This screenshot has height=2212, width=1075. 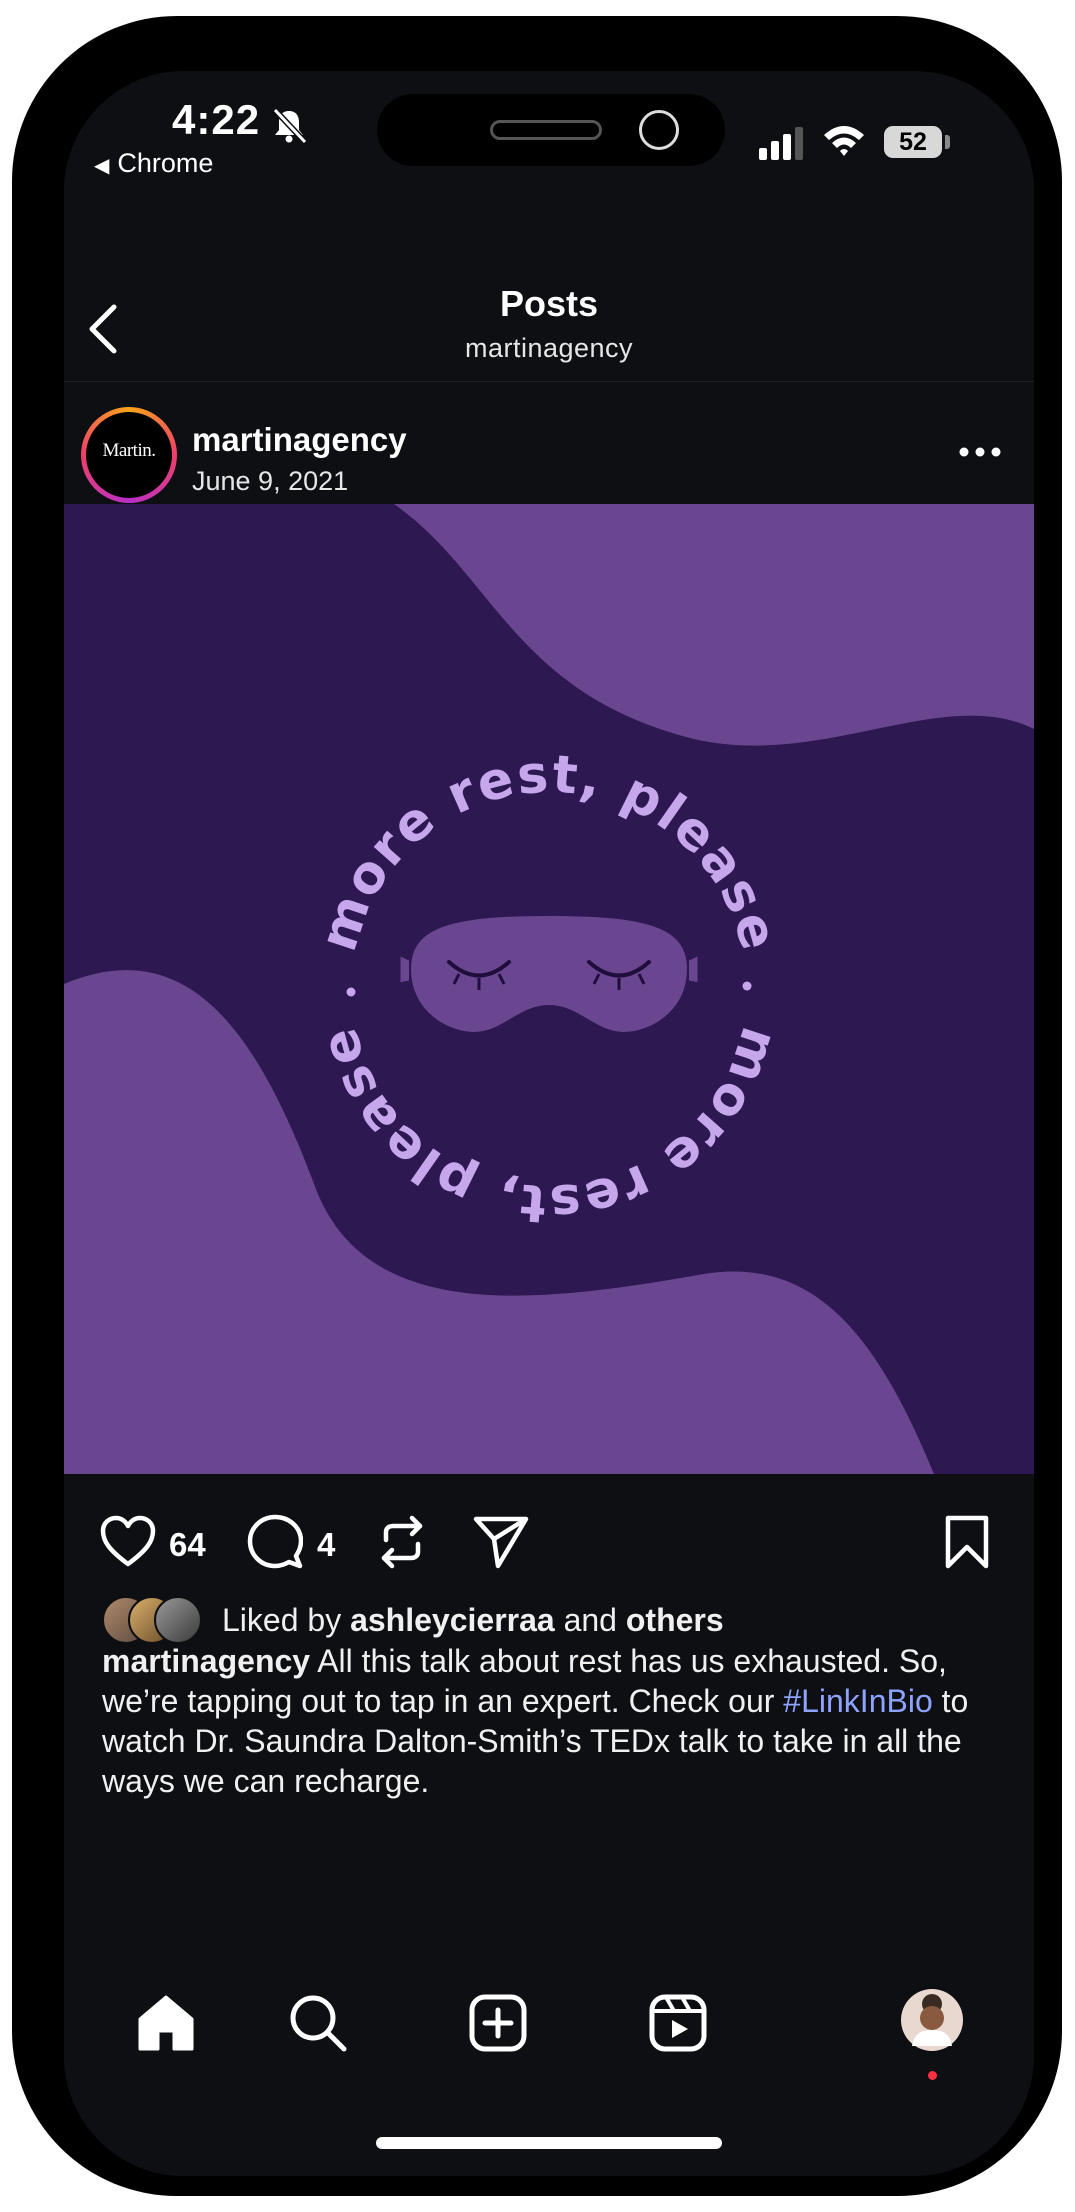 I want to click on home-icon, so click(x=166, y=2023).